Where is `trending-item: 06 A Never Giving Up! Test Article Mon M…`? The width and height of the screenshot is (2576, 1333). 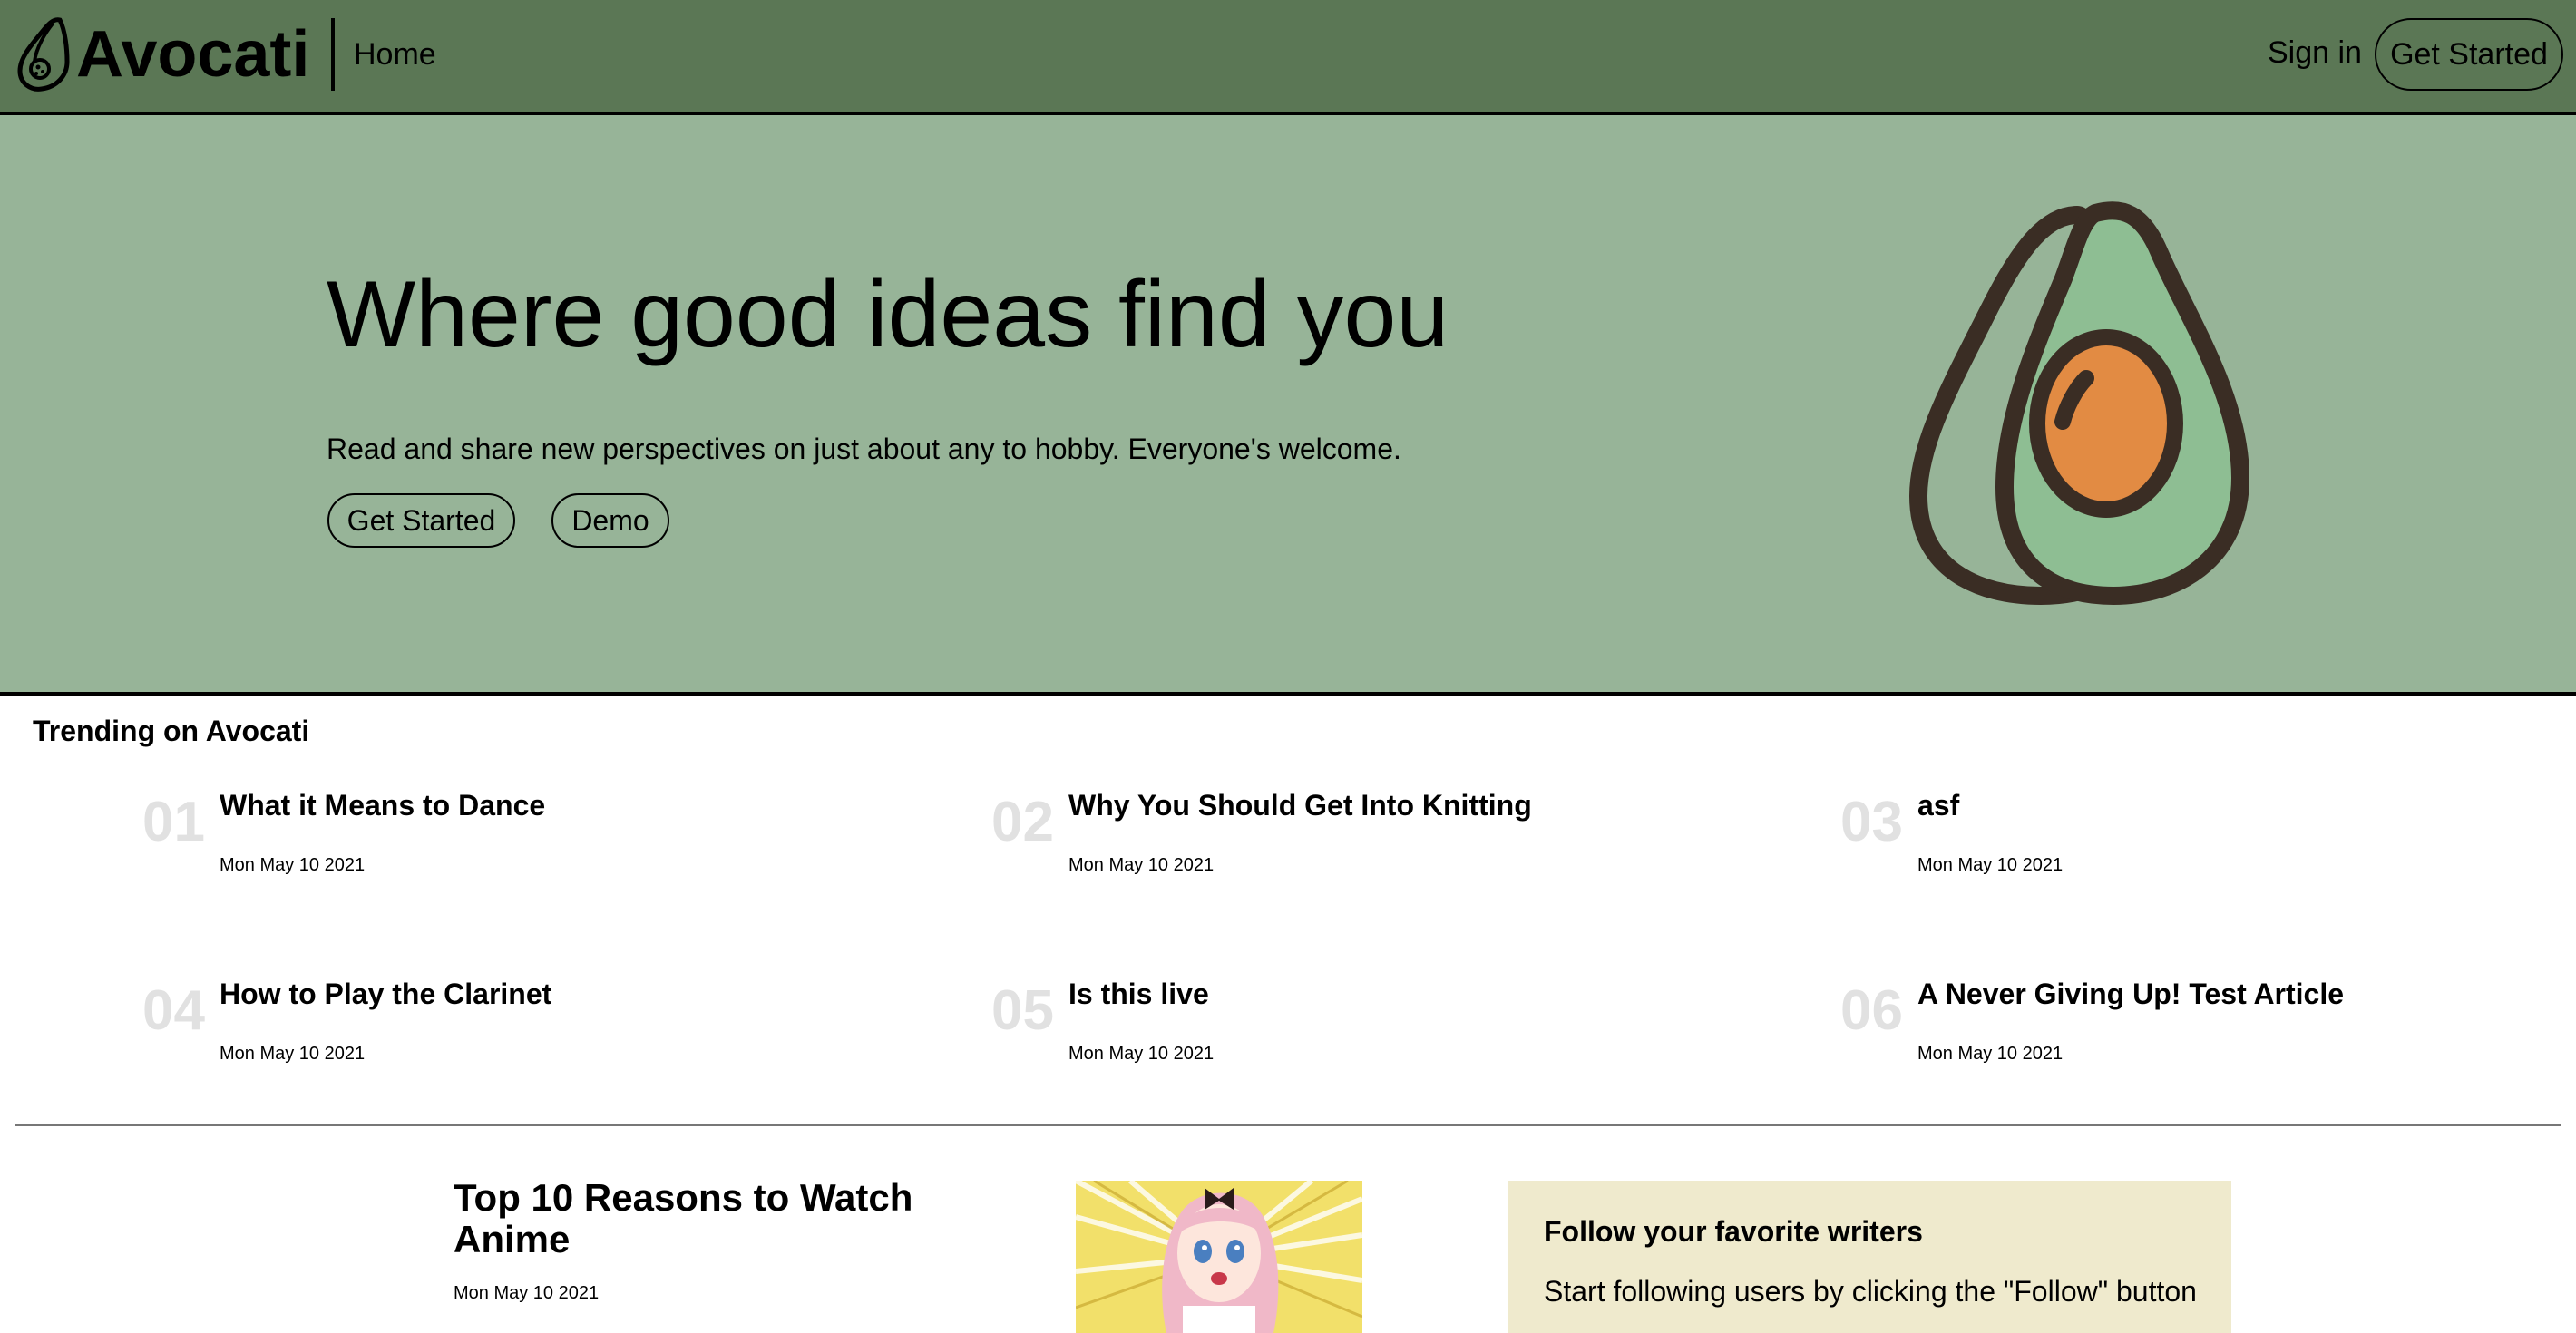 trending-item: 06 A Never Giving Up! Test Article Mon M… is located at coordinates (2198, 1031).